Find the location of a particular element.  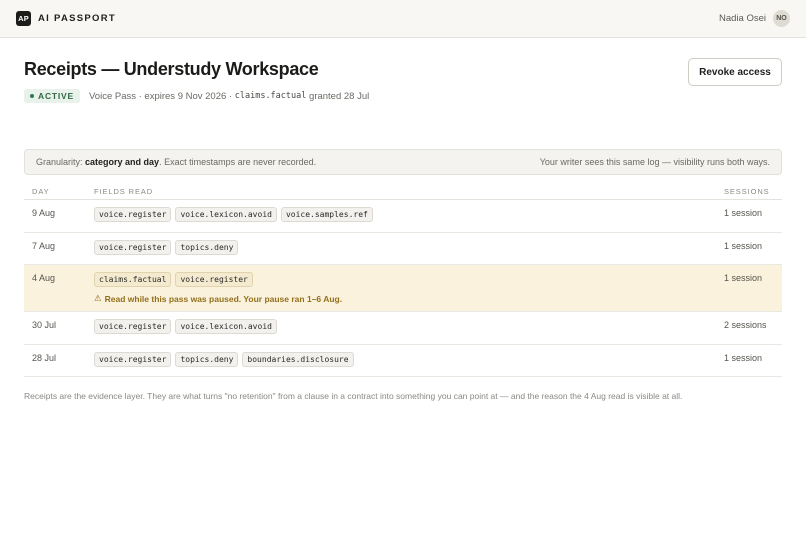

granularity-value: category and day is located at coordinates (122, 162).